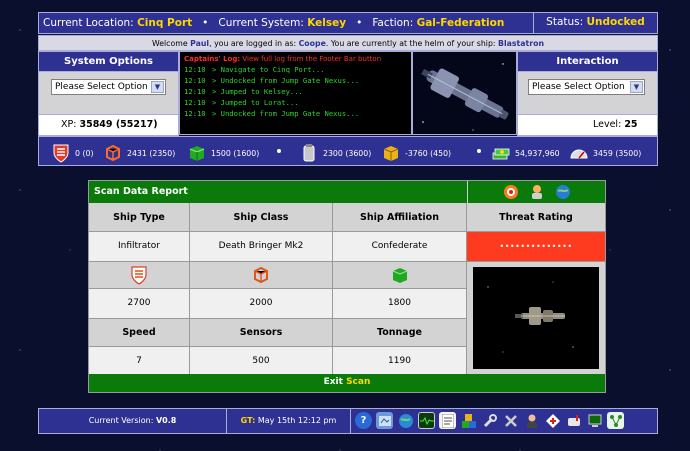 Image resolution: width=690 pixels, height=451 pixels. Describe the element at coordinates (587, 125) in the screenshot. I see `level-display: Level: 25` at that location.